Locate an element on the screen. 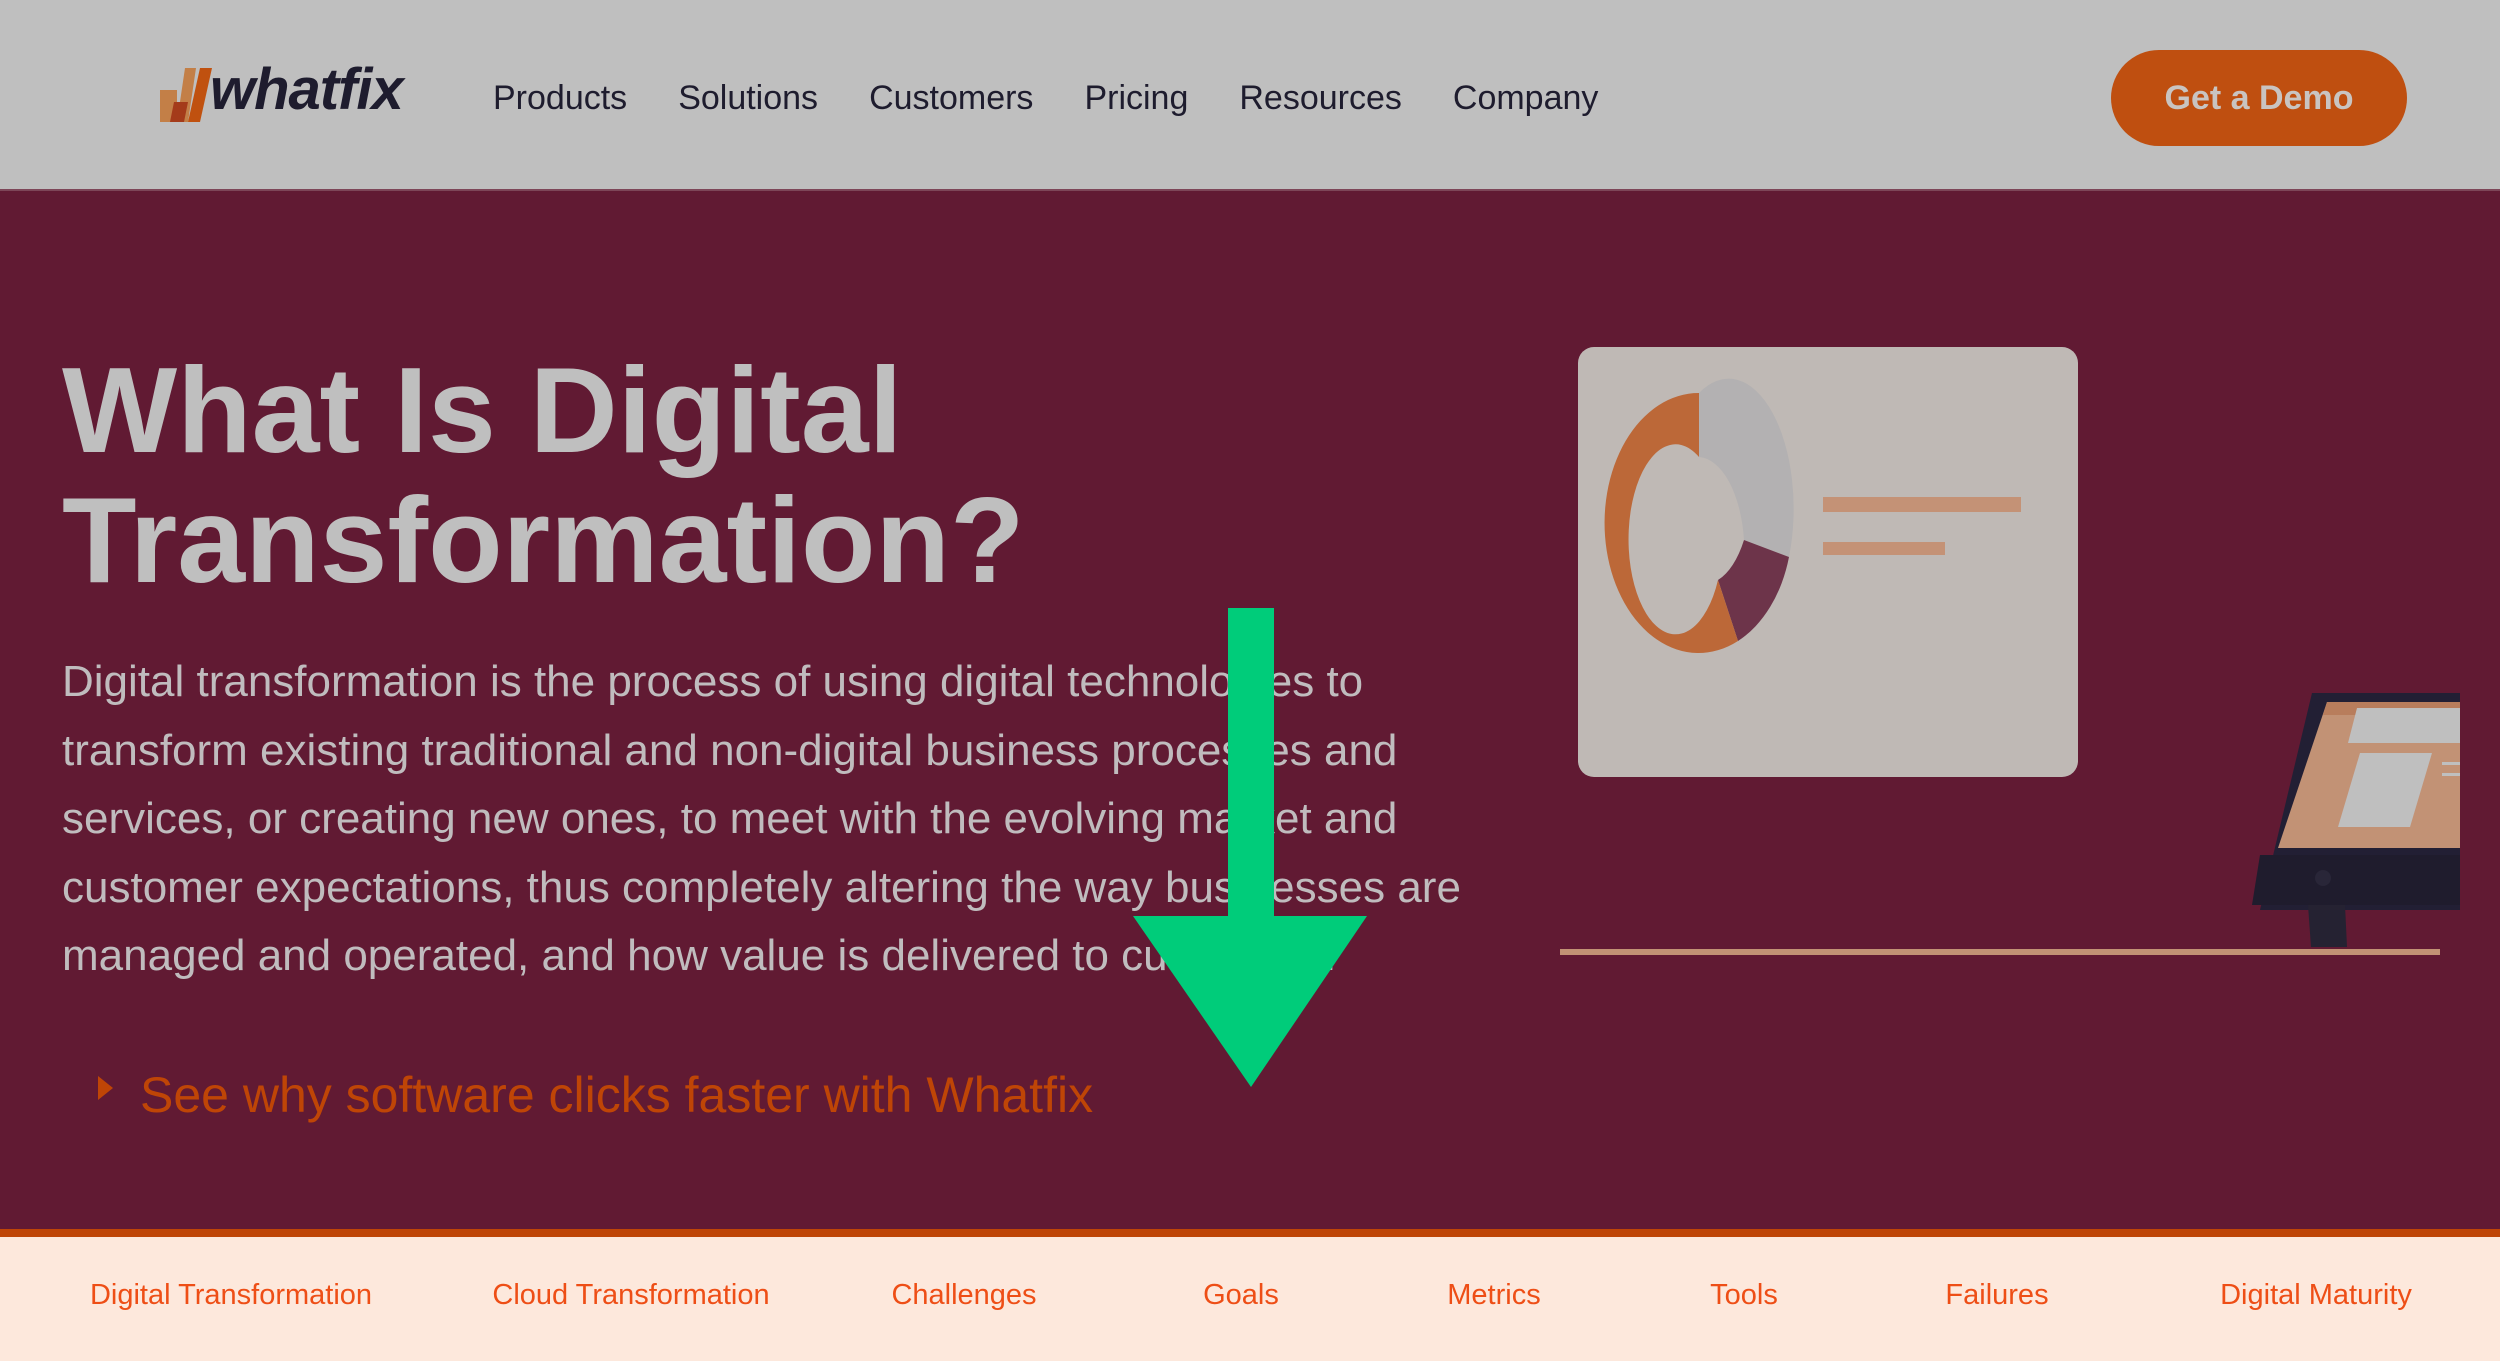 This screenshot has height=1361, width=2500. topic-digital-transformation: Digital Transformation is located at coordinates (231, 1295).